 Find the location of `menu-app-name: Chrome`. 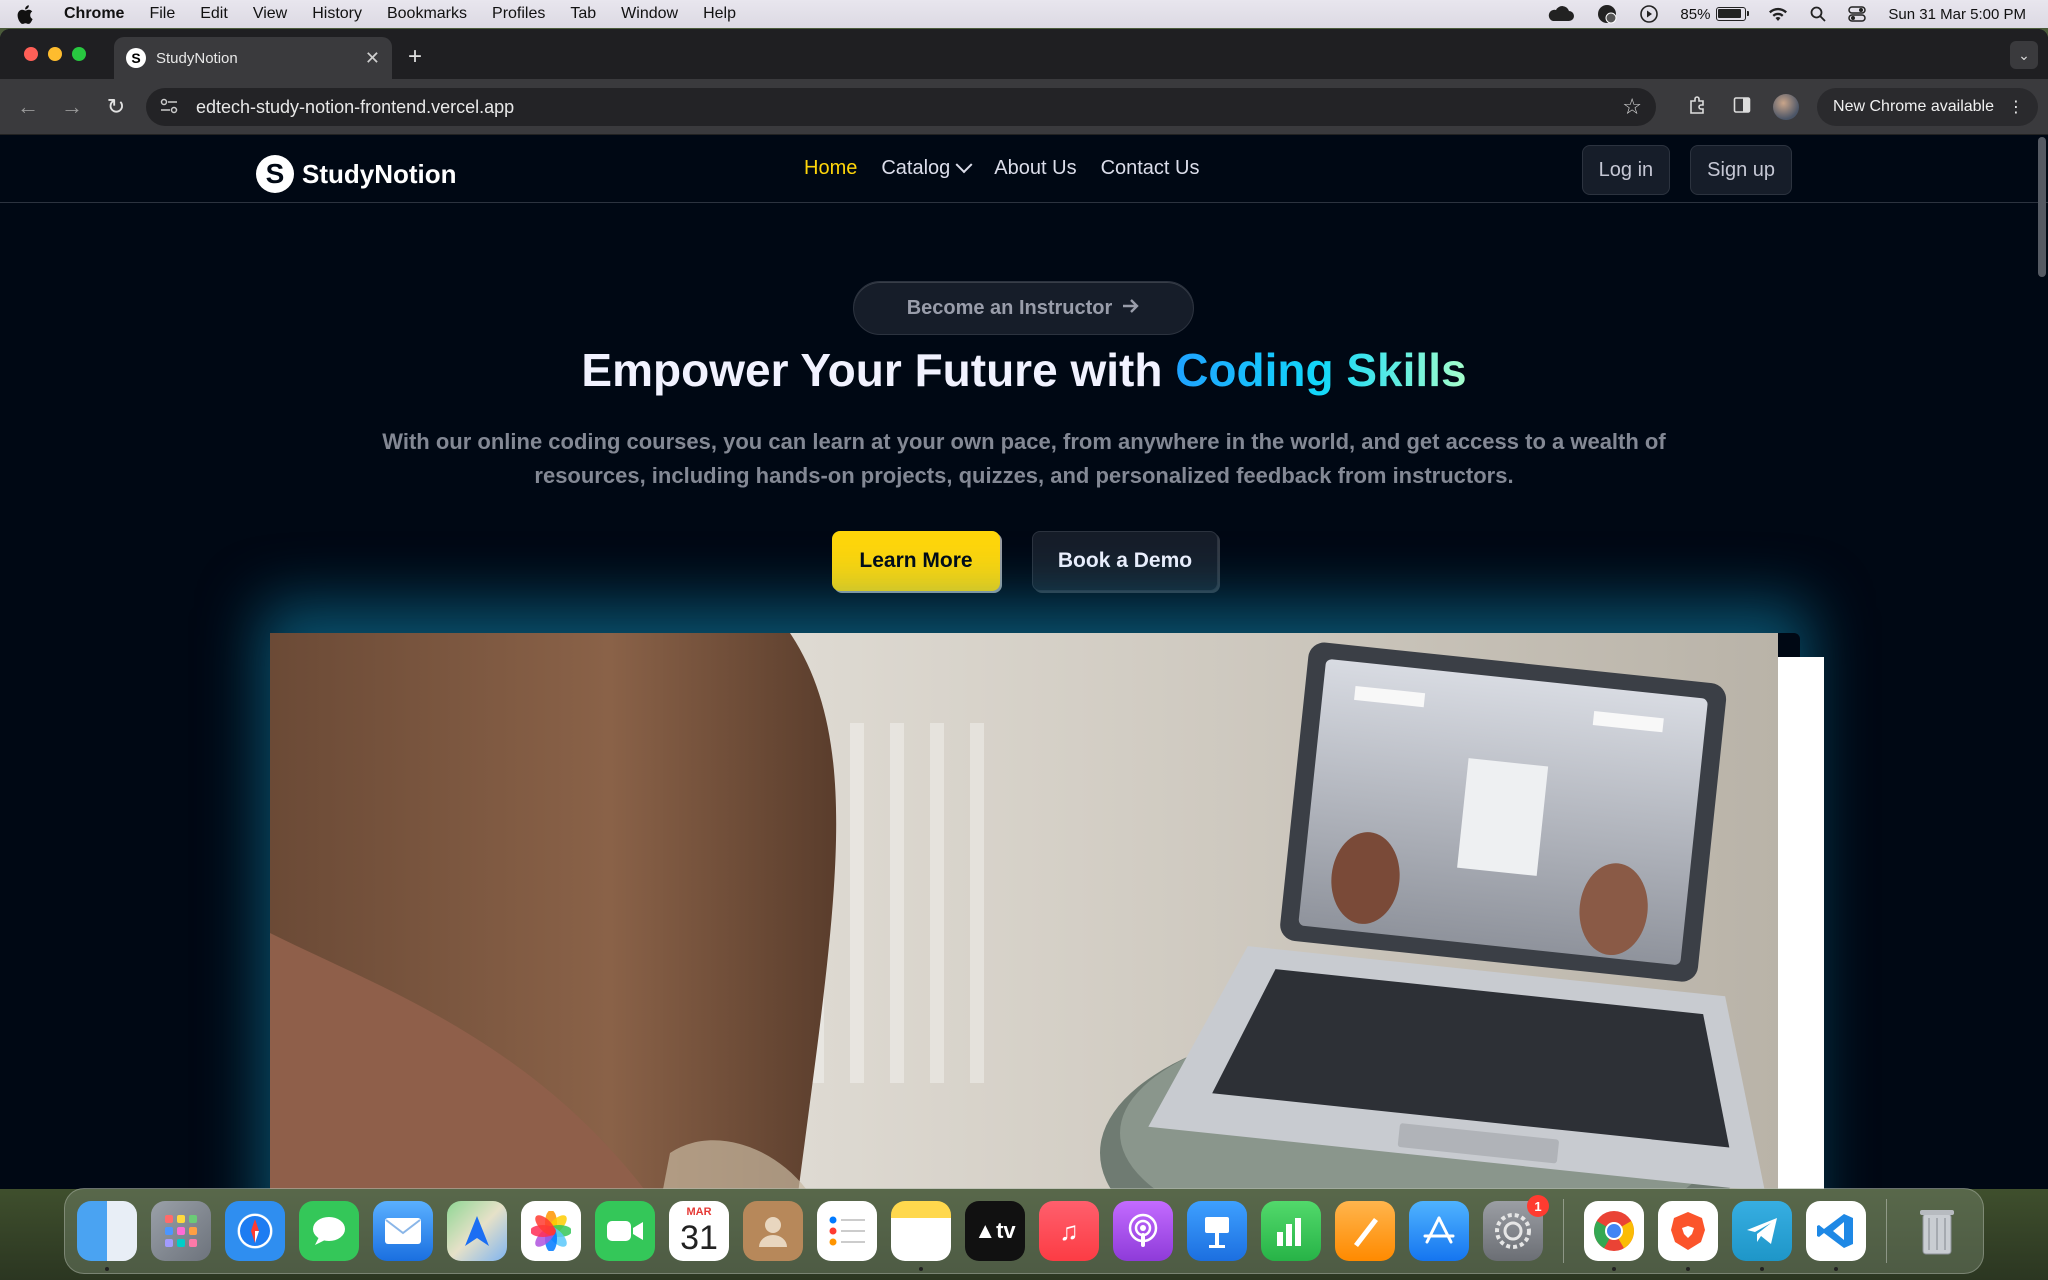

menu-app-name: Chrome is located at coordinates (94, 14).